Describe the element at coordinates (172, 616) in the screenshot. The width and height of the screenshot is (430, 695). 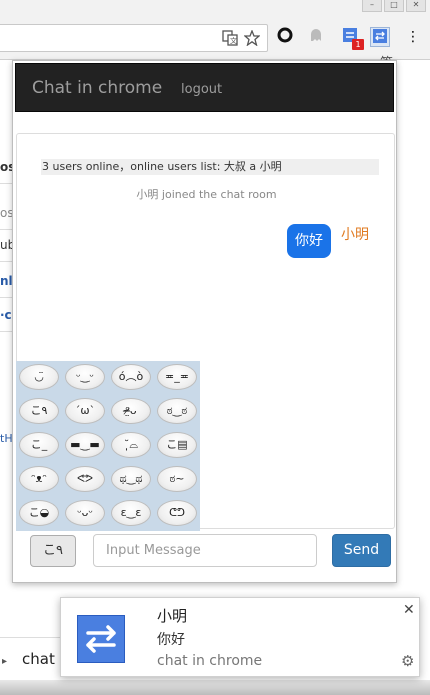
I see `notification-title: 小明` at that location.